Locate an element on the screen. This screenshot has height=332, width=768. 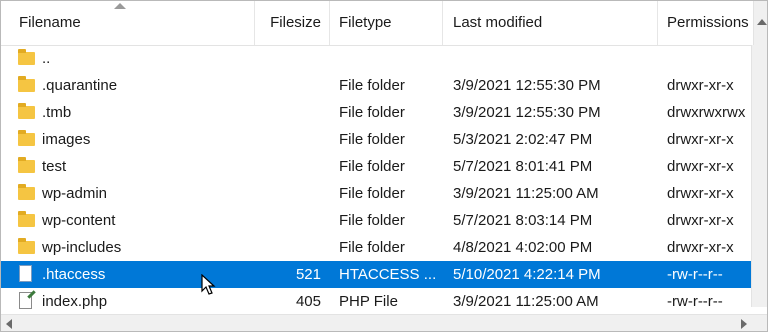
file-size: 405 is located at coordinates (308, 301).